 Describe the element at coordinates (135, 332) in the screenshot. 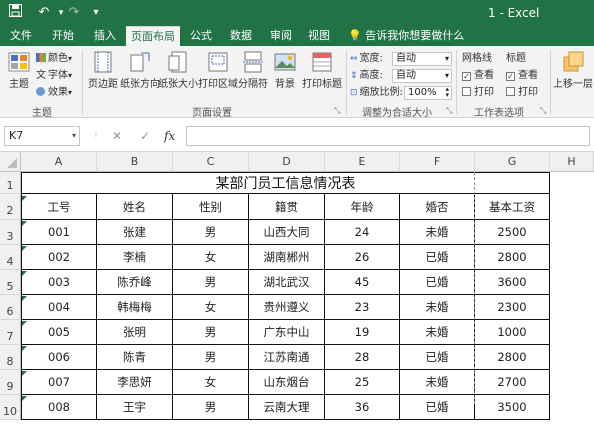

I see `cell-name: 张明` at that location.